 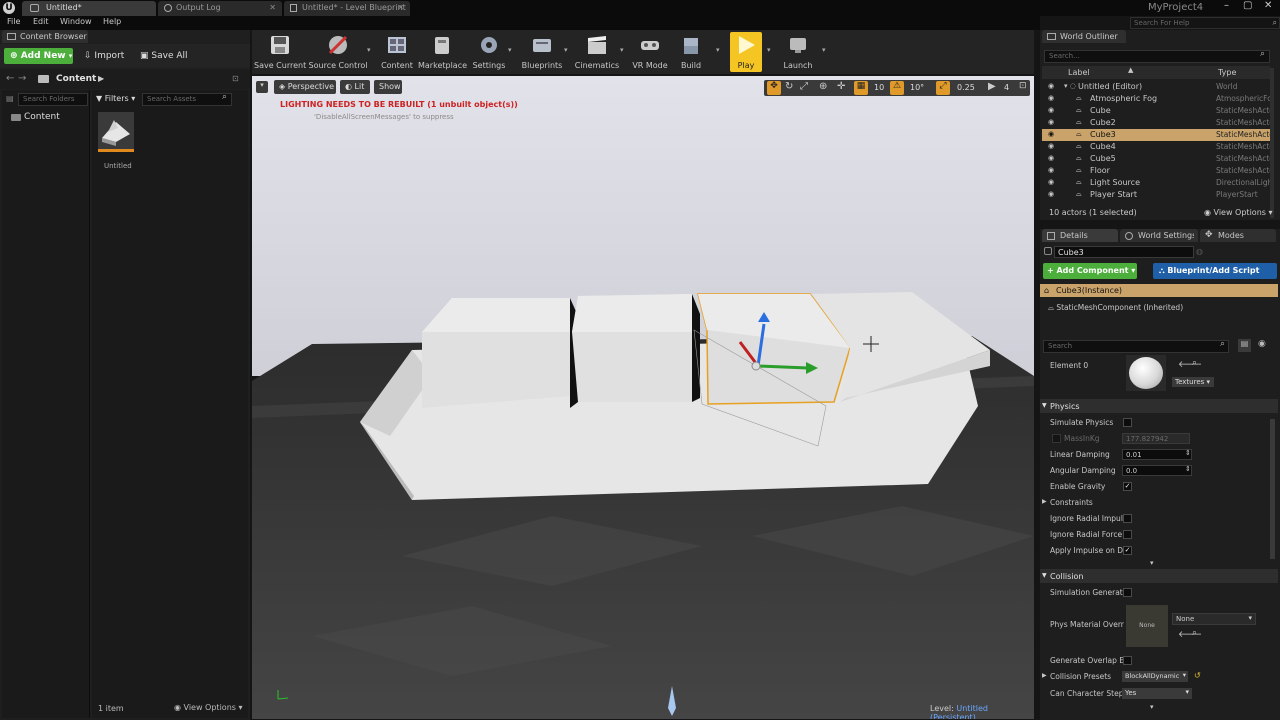 I want to click on content-browser-tab: Content Browser, so click(x=45, y=36).